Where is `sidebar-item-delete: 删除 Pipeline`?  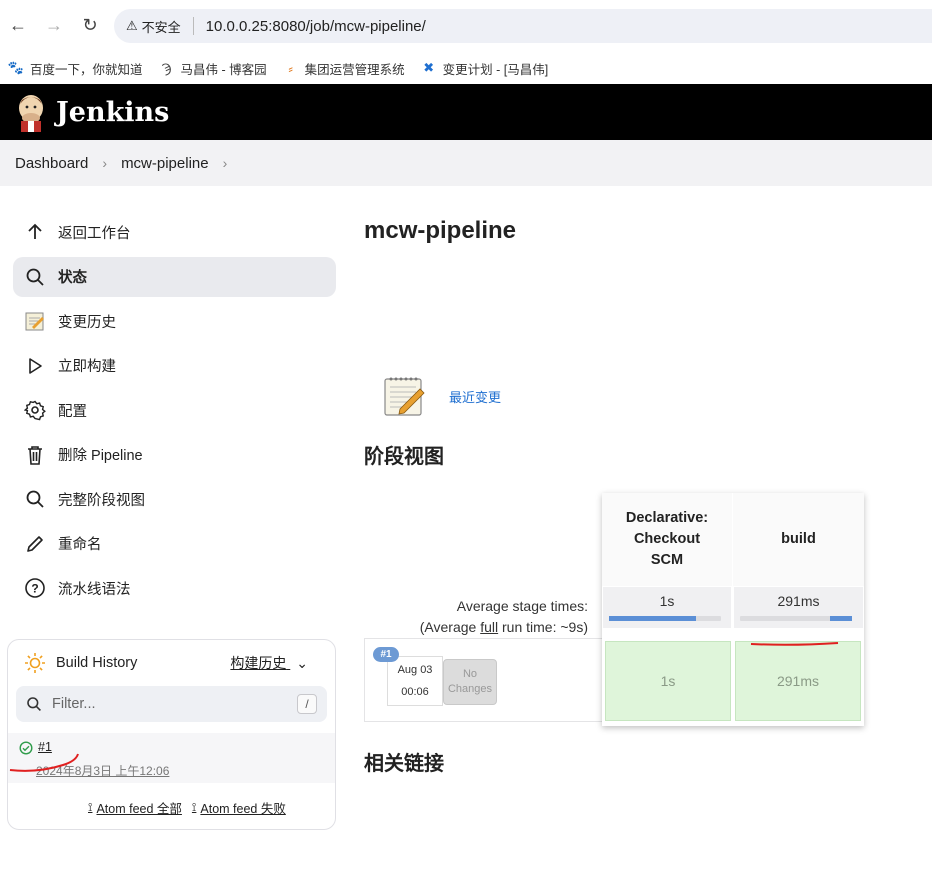
sidebar-item-delete: 删除 Pipeline is located at coordinates (174, 455).